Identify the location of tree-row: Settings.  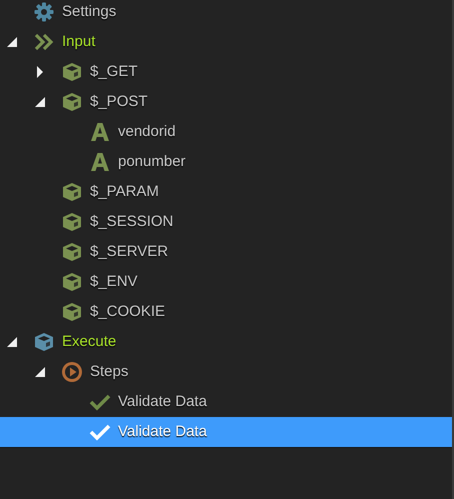
(226, 13).